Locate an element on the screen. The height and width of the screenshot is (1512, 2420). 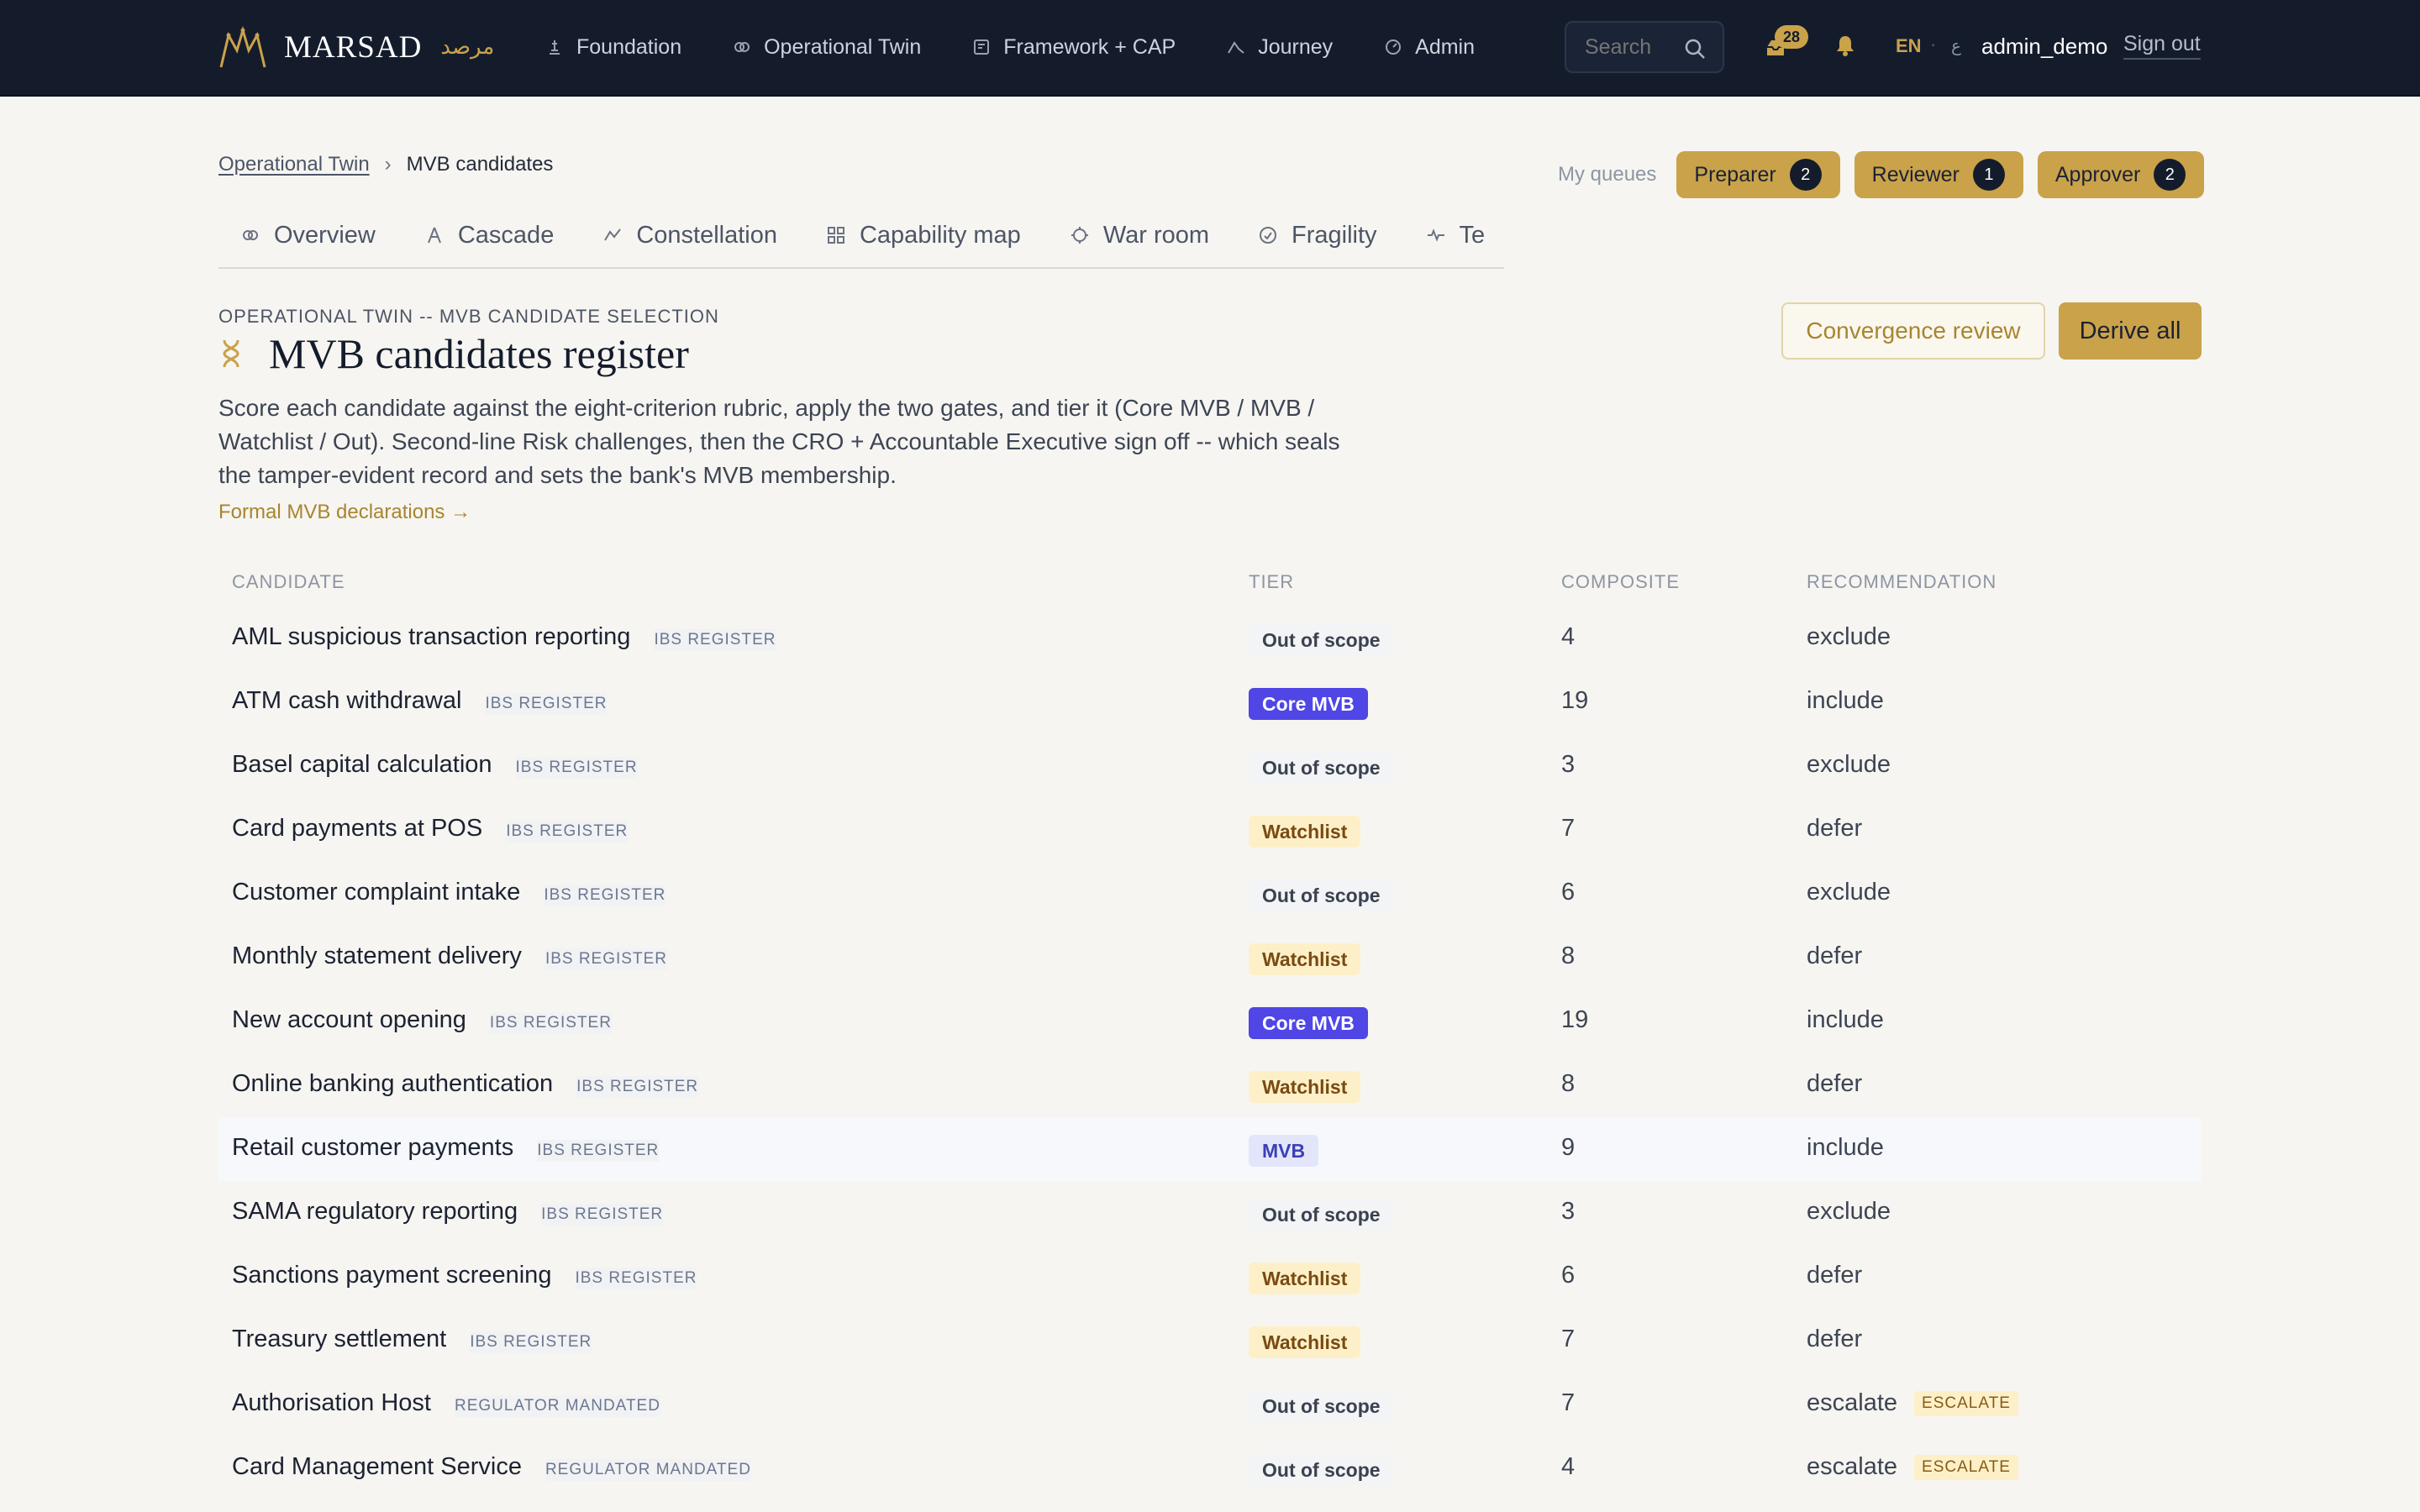
candidate-name: Sanctions payment screening is located at coordinates (391, 1275).